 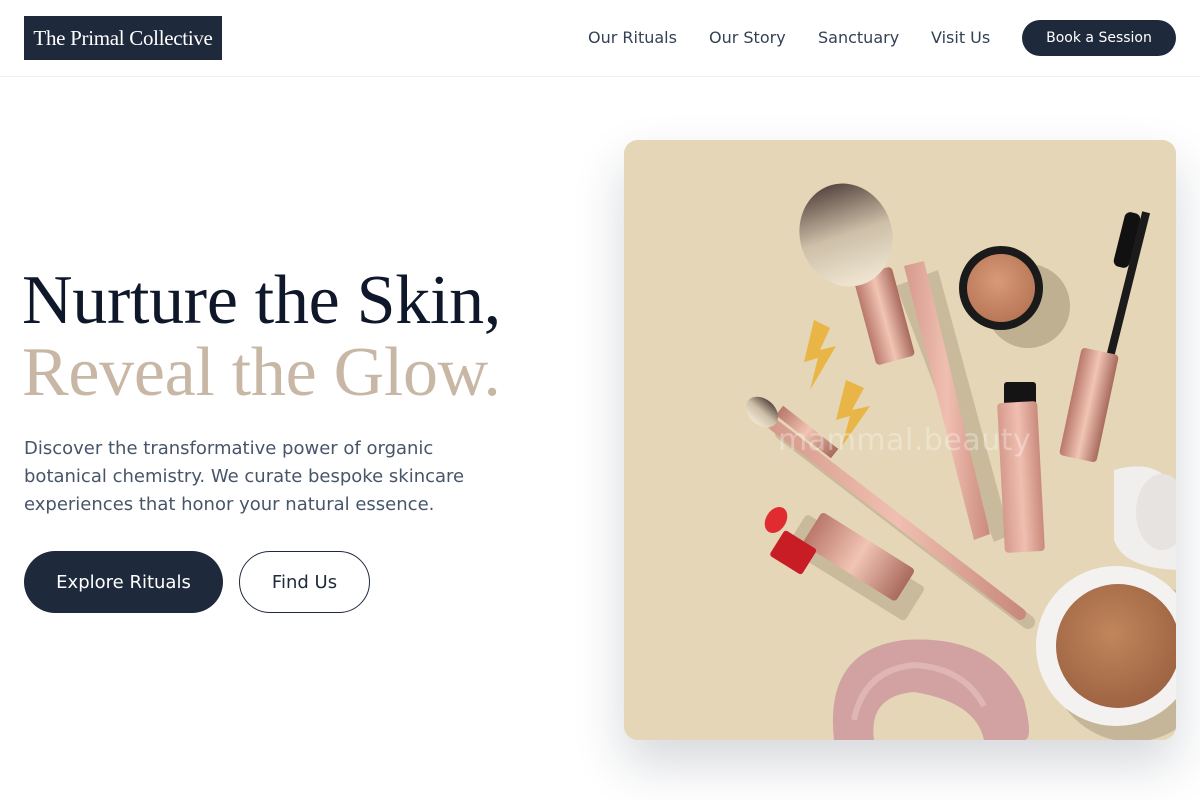 What do you see at coordinates (1099, 38) in the screenshot?
I see `book-session-button: Book a Session` at bounding box center [1099, 38].